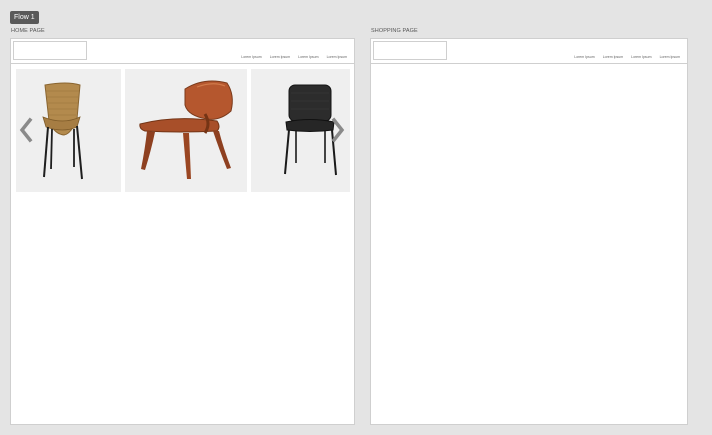 The width and height of the screenshot is (712, 435). I want to click on chevron-left-icon, so click(26, 130).